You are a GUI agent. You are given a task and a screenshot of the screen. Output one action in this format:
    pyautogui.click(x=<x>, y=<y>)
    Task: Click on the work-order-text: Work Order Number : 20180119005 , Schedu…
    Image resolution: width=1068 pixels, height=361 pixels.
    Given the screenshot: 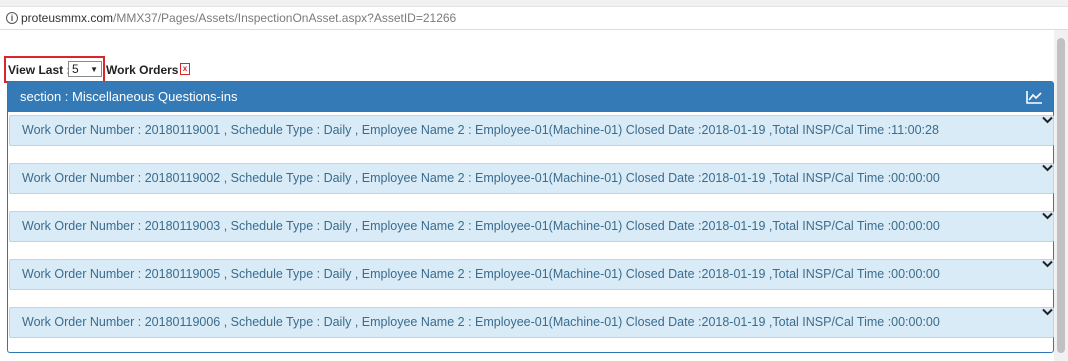 What is the action you would take?
    pyautogui.click(x=481, y=274)
    